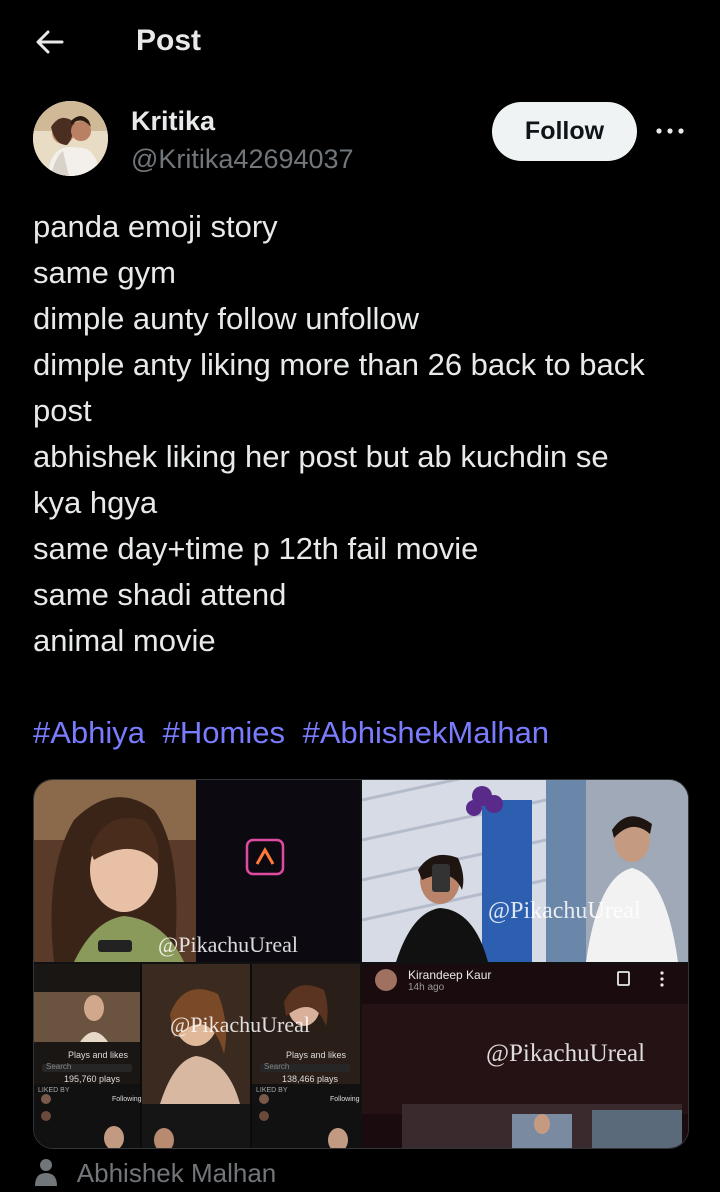 The height and width of the screenshot is (1192, 720). What do you see at coordinates (155, 226) in the screenshot?
I see `post-line: panda emoji story` at bounding box center [155, 226].